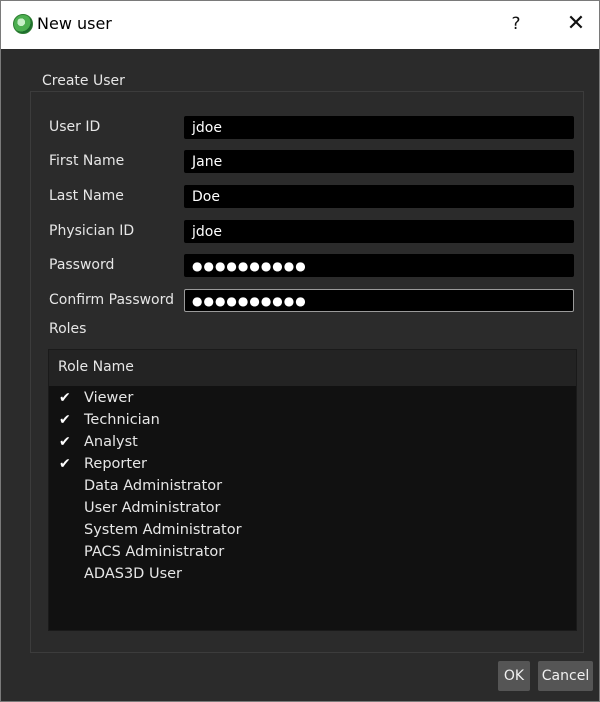  Describe the element at coordinates (312, 531) in the screenshot. I see `role-row: System Administrator` at that location.